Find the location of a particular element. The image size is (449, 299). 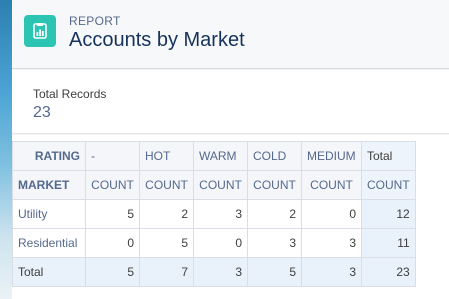

column-header: WARM is located at coordinates (220, 156).